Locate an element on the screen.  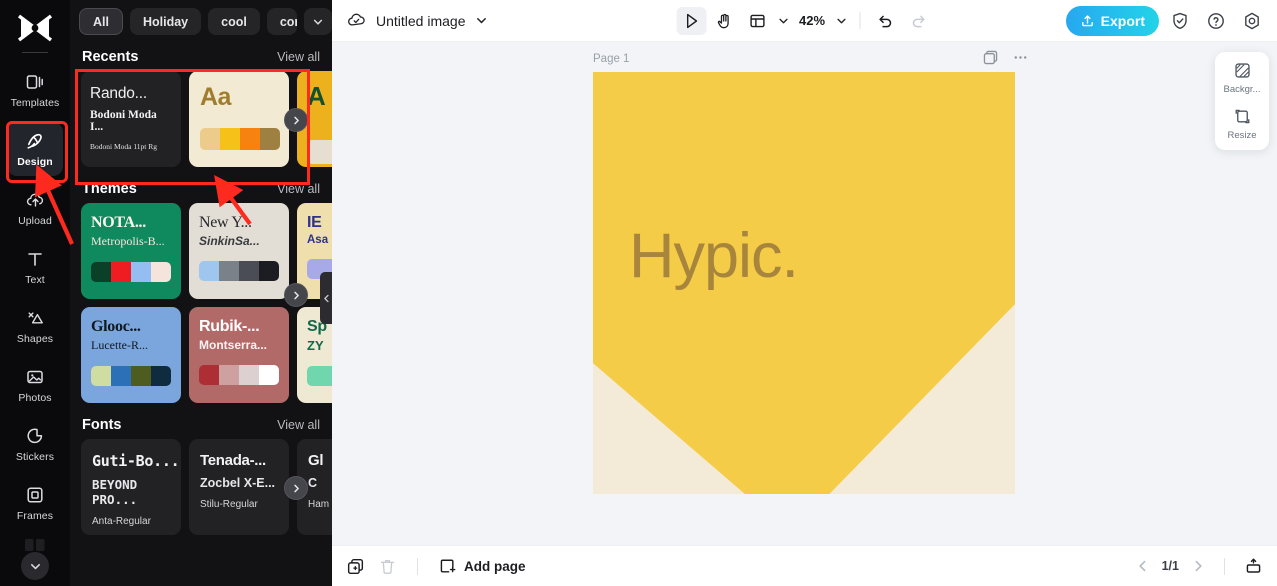
fonts-view-all-link: View all is located at coordinates (298, 425).